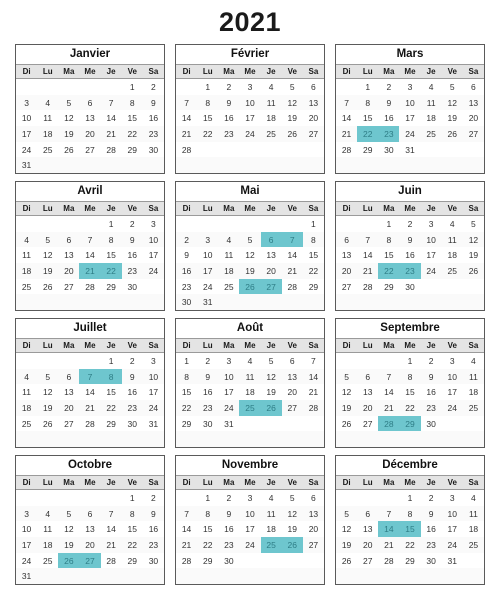 The image size is (500, 600). Describe the element at coordinates (389, 529) in the screenshot. I see `day-cell-highlighted: 14` at that location.